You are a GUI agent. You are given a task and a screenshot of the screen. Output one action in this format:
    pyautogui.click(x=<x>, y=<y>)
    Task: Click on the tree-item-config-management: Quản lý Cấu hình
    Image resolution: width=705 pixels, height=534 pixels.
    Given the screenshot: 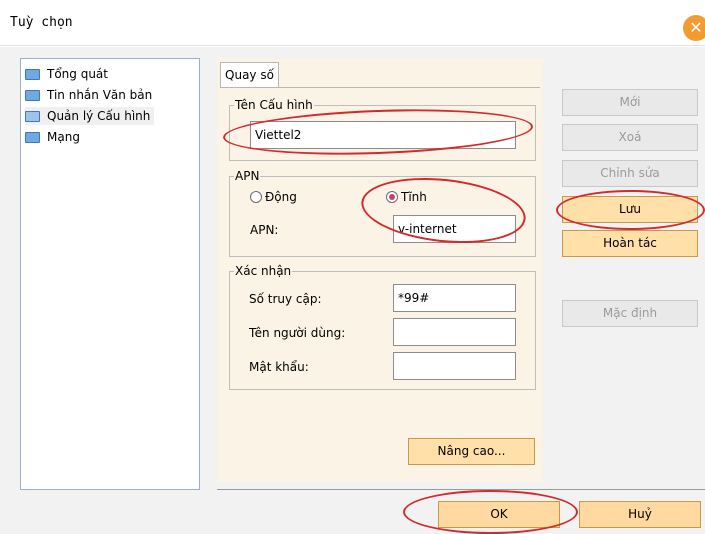 What is the action you would take?
    pyautogui.click(x=90, y=116)
    